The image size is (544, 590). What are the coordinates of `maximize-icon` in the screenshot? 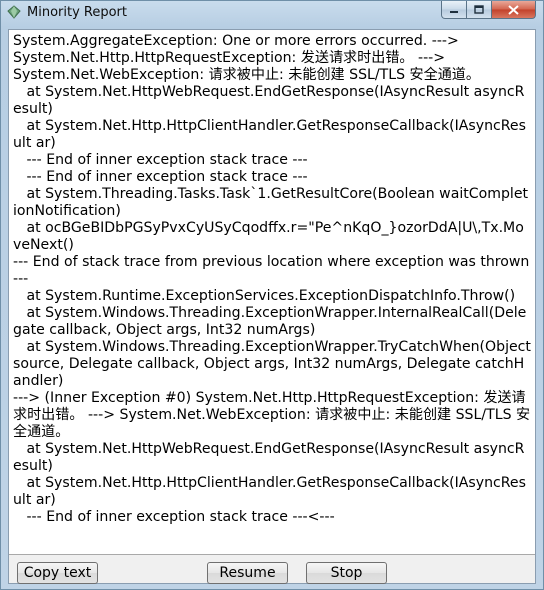 It's located at (479, 9).